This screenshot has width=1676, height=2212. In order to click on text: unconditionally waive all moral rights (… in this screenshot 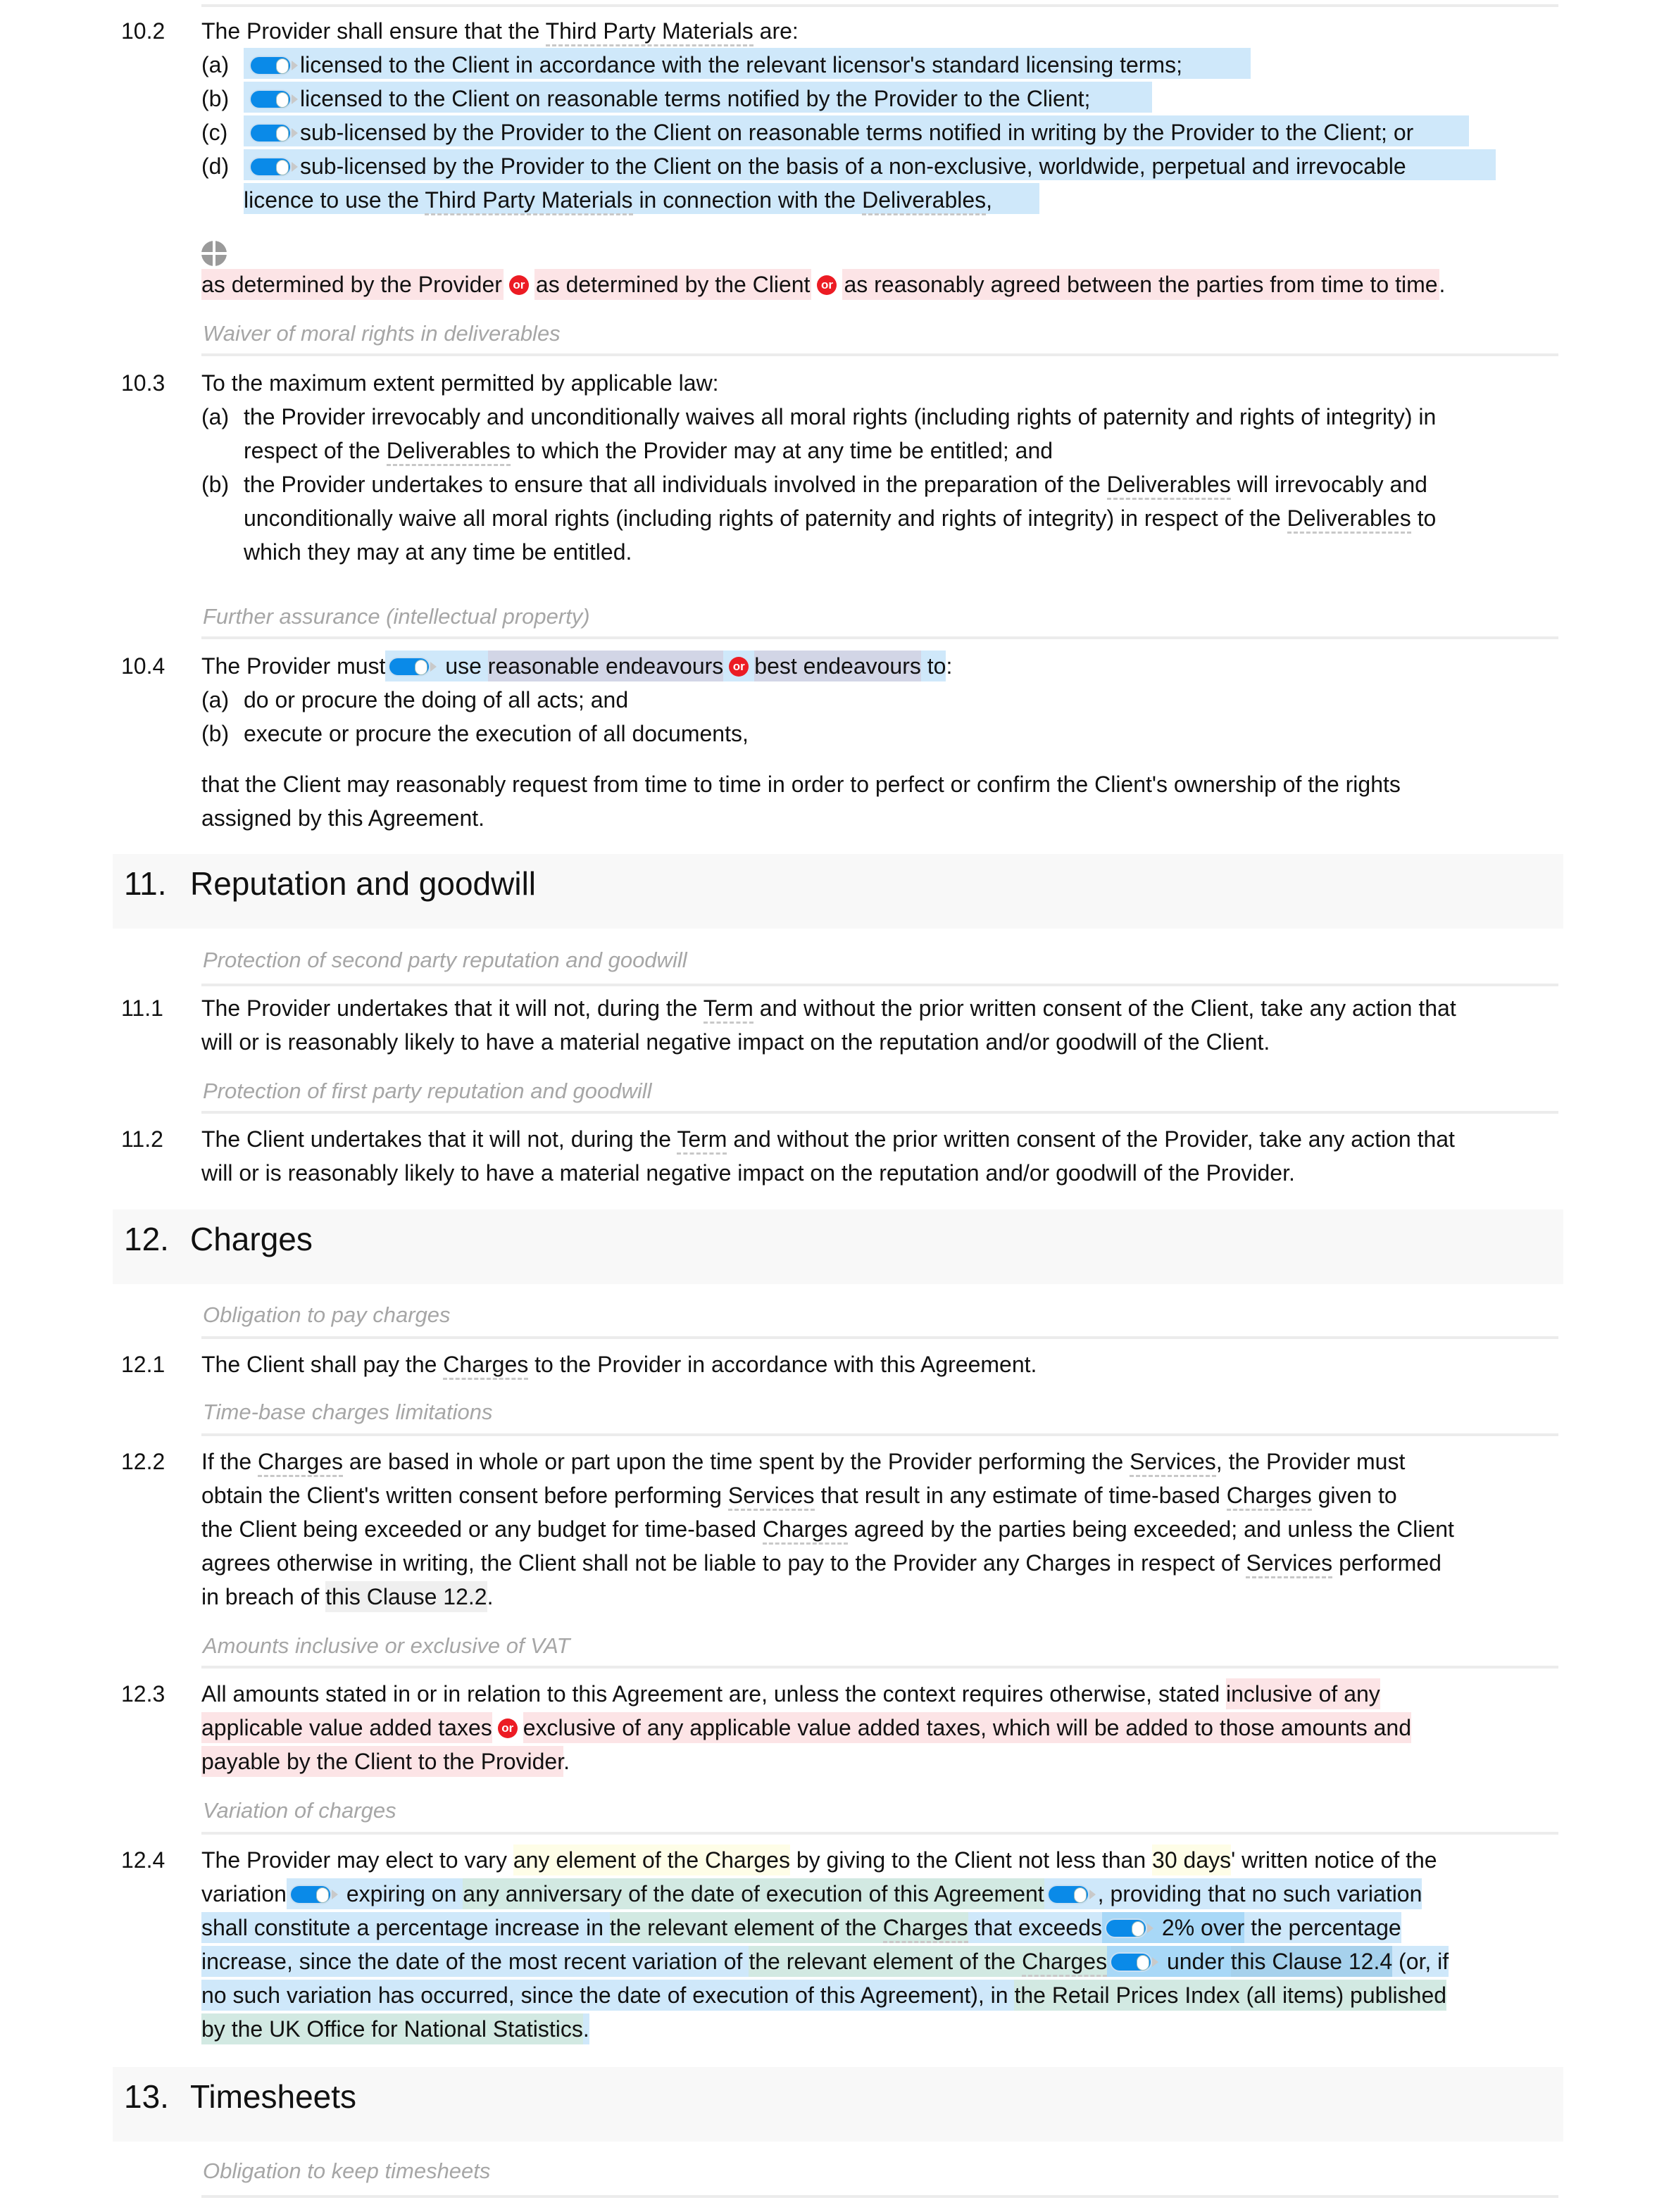, I will do `click(766, 518)`.